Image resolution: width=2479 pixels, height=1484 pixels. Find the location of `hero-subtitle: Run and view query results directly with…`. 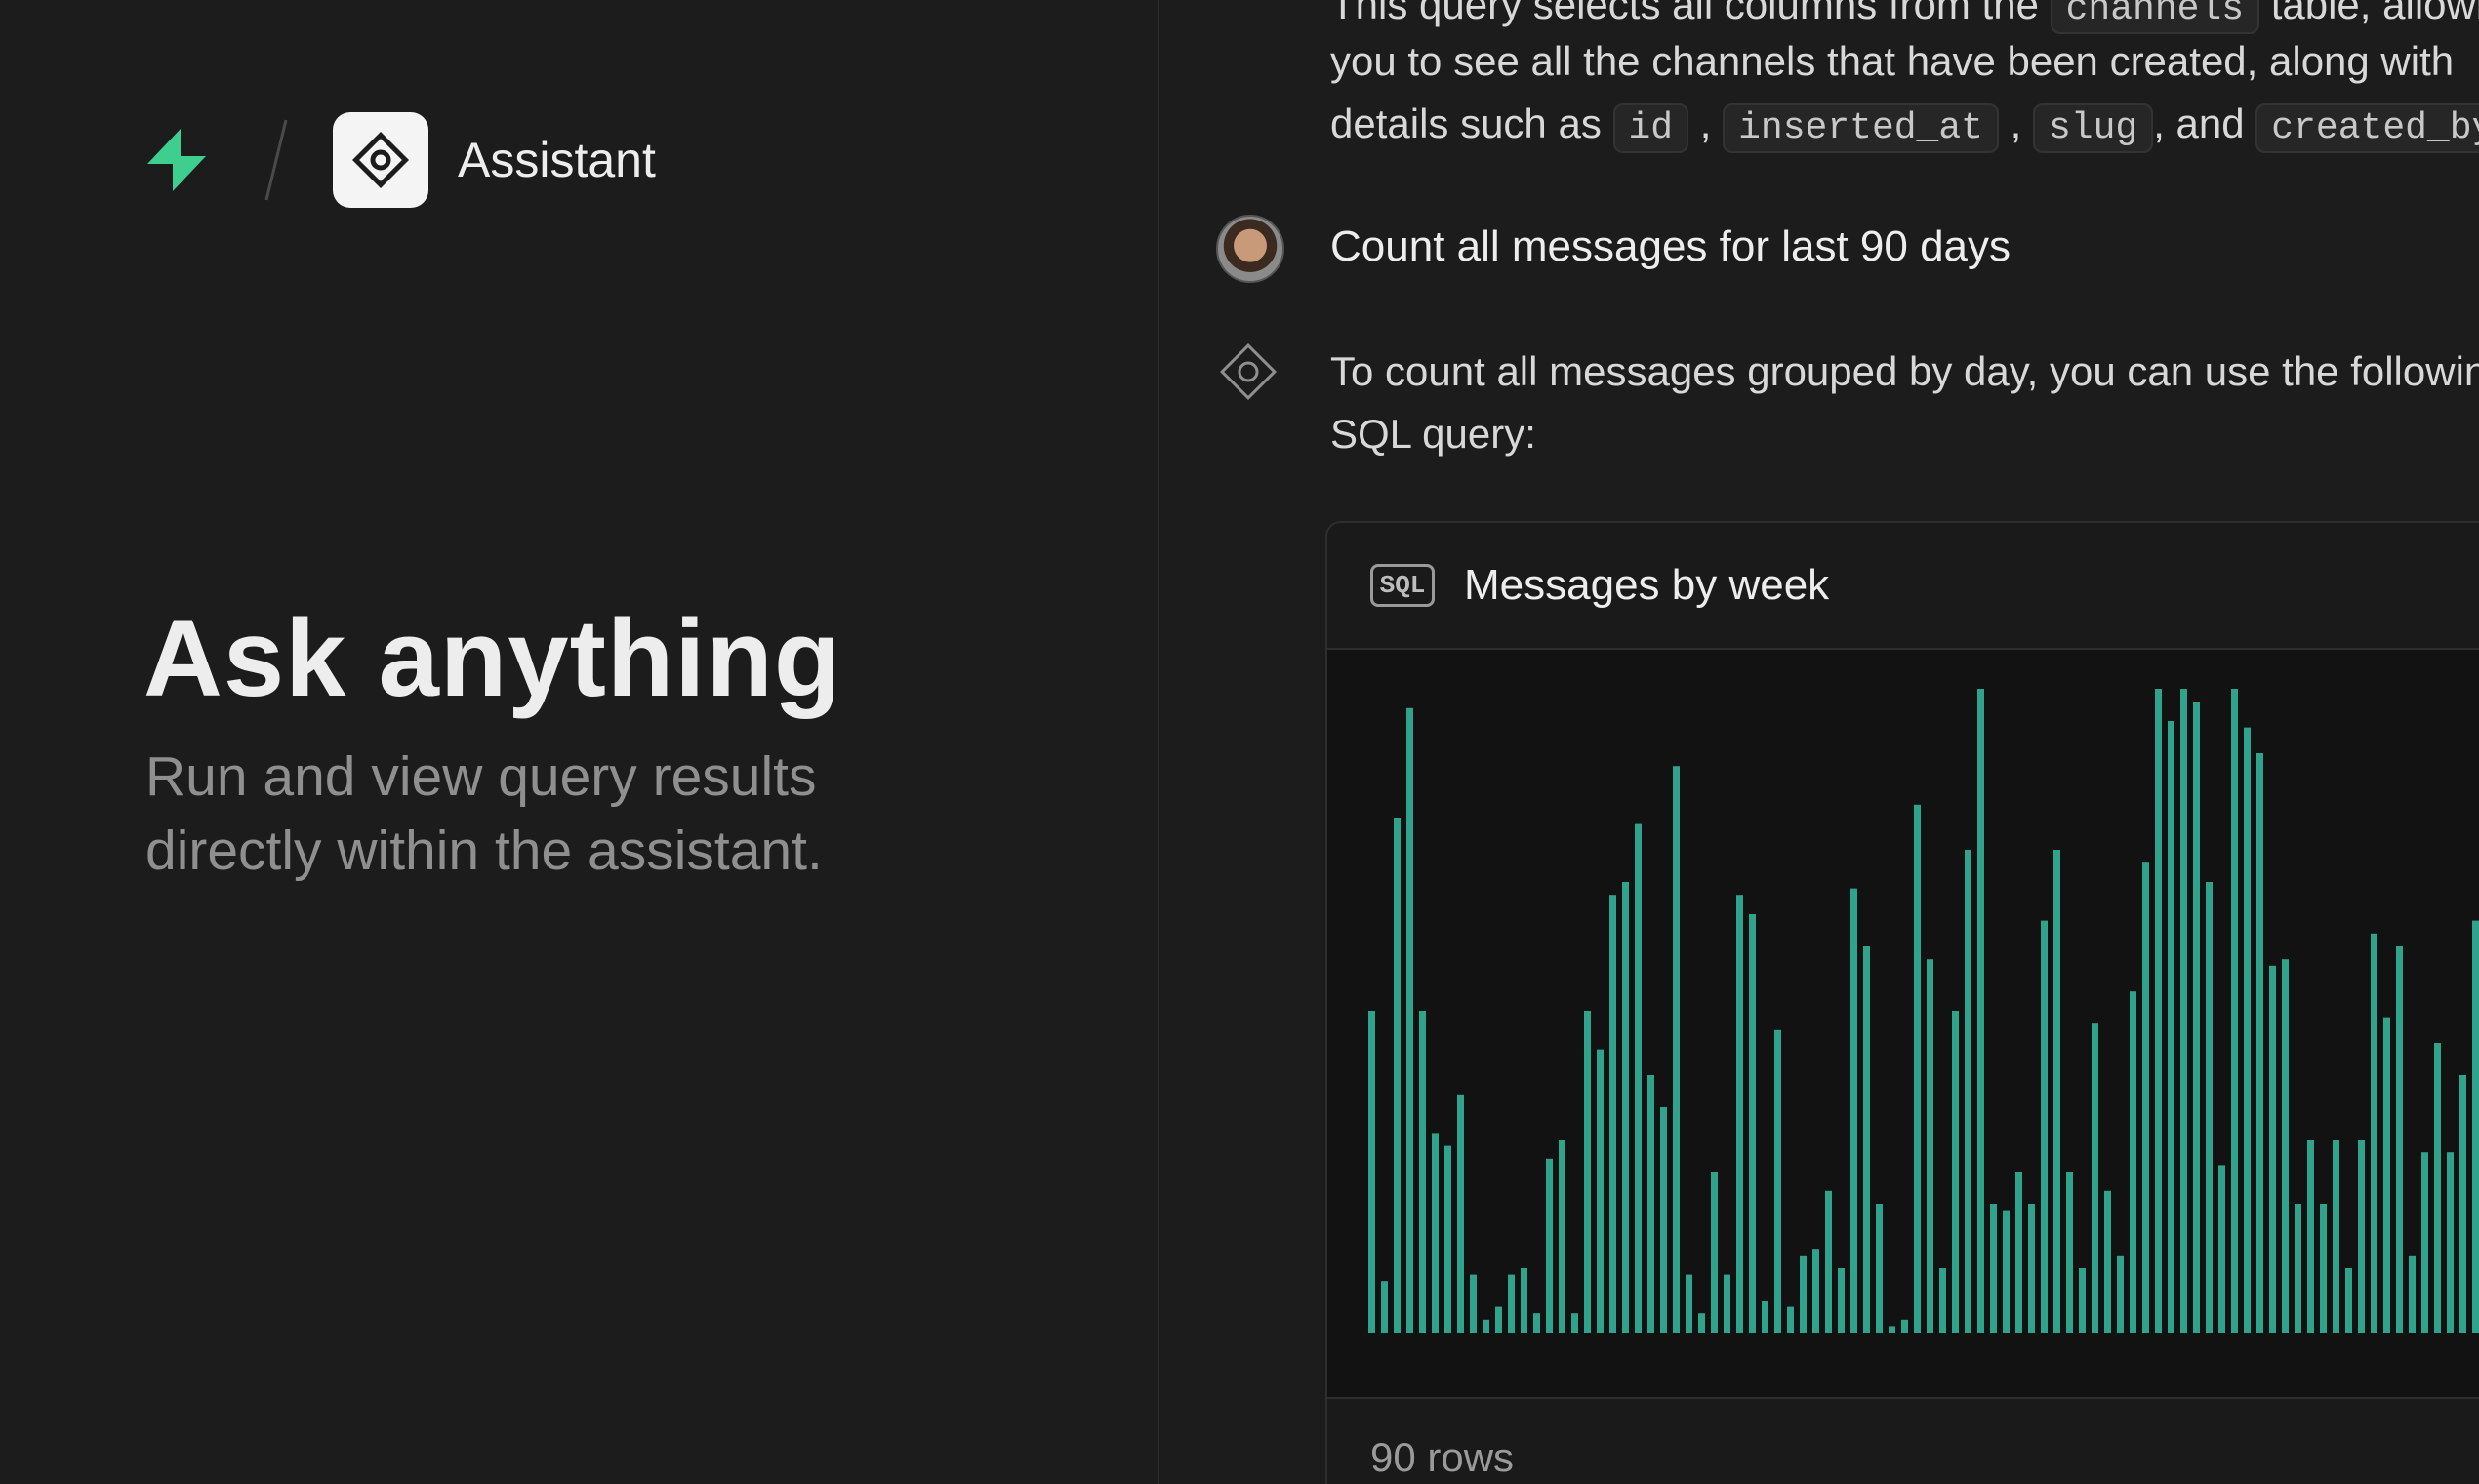

hero-subtitle: Run and view query results directly with… is located at coordinates (584, 814).